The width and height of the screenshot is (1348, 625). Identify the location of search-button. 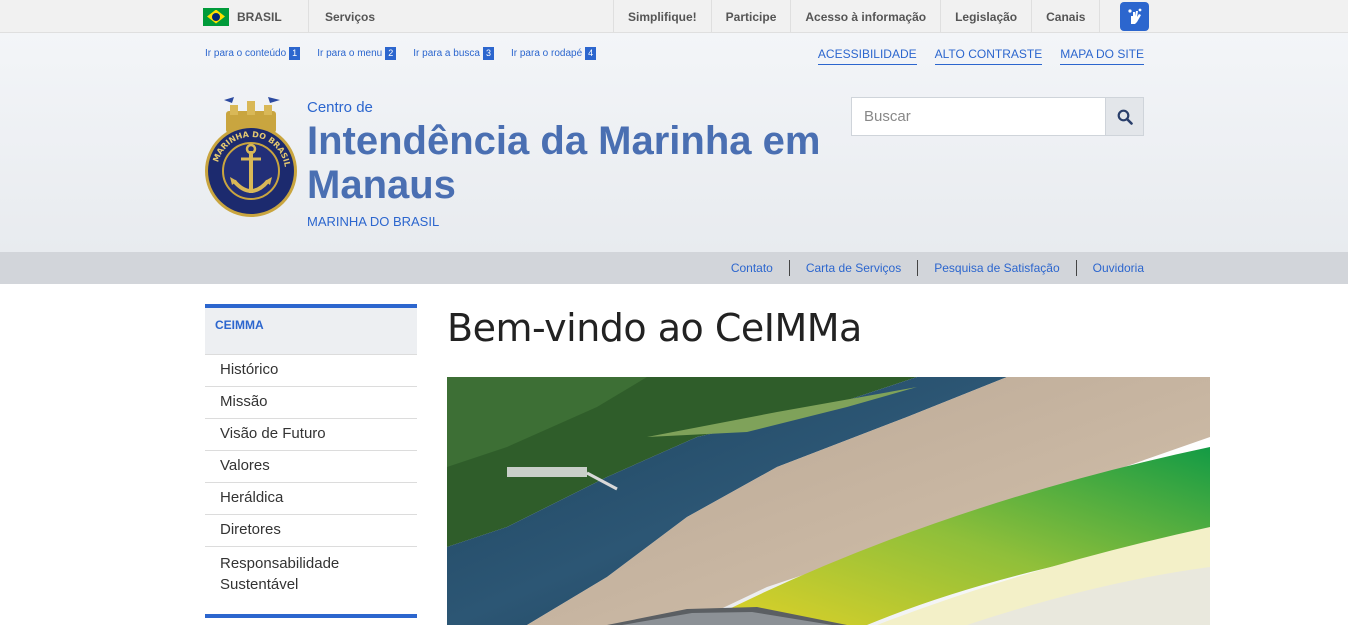
(1124, 116).